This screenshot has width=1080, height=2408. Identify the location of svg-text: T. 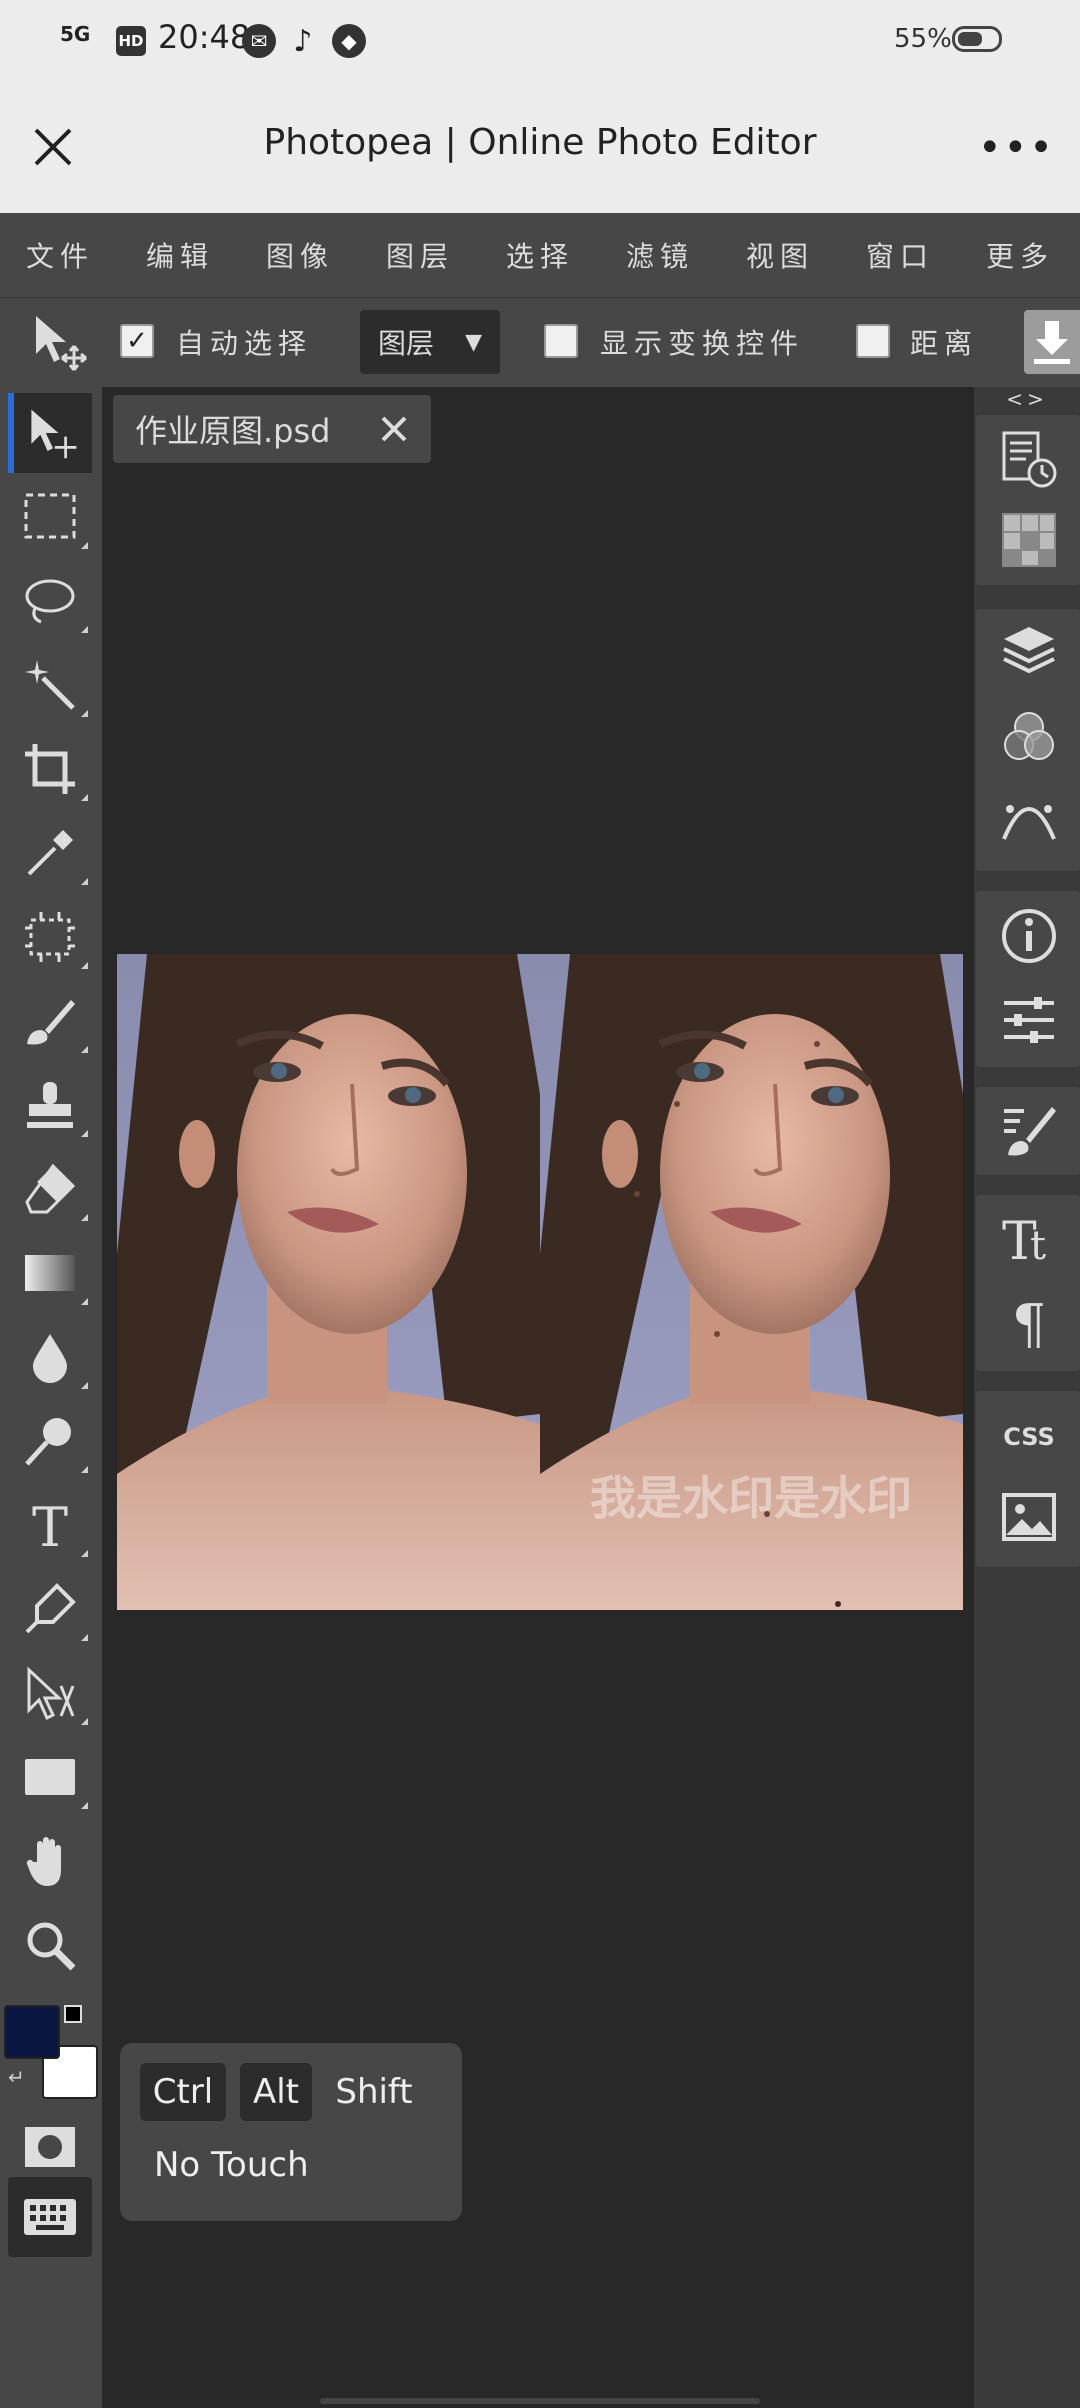
(50, 1525).